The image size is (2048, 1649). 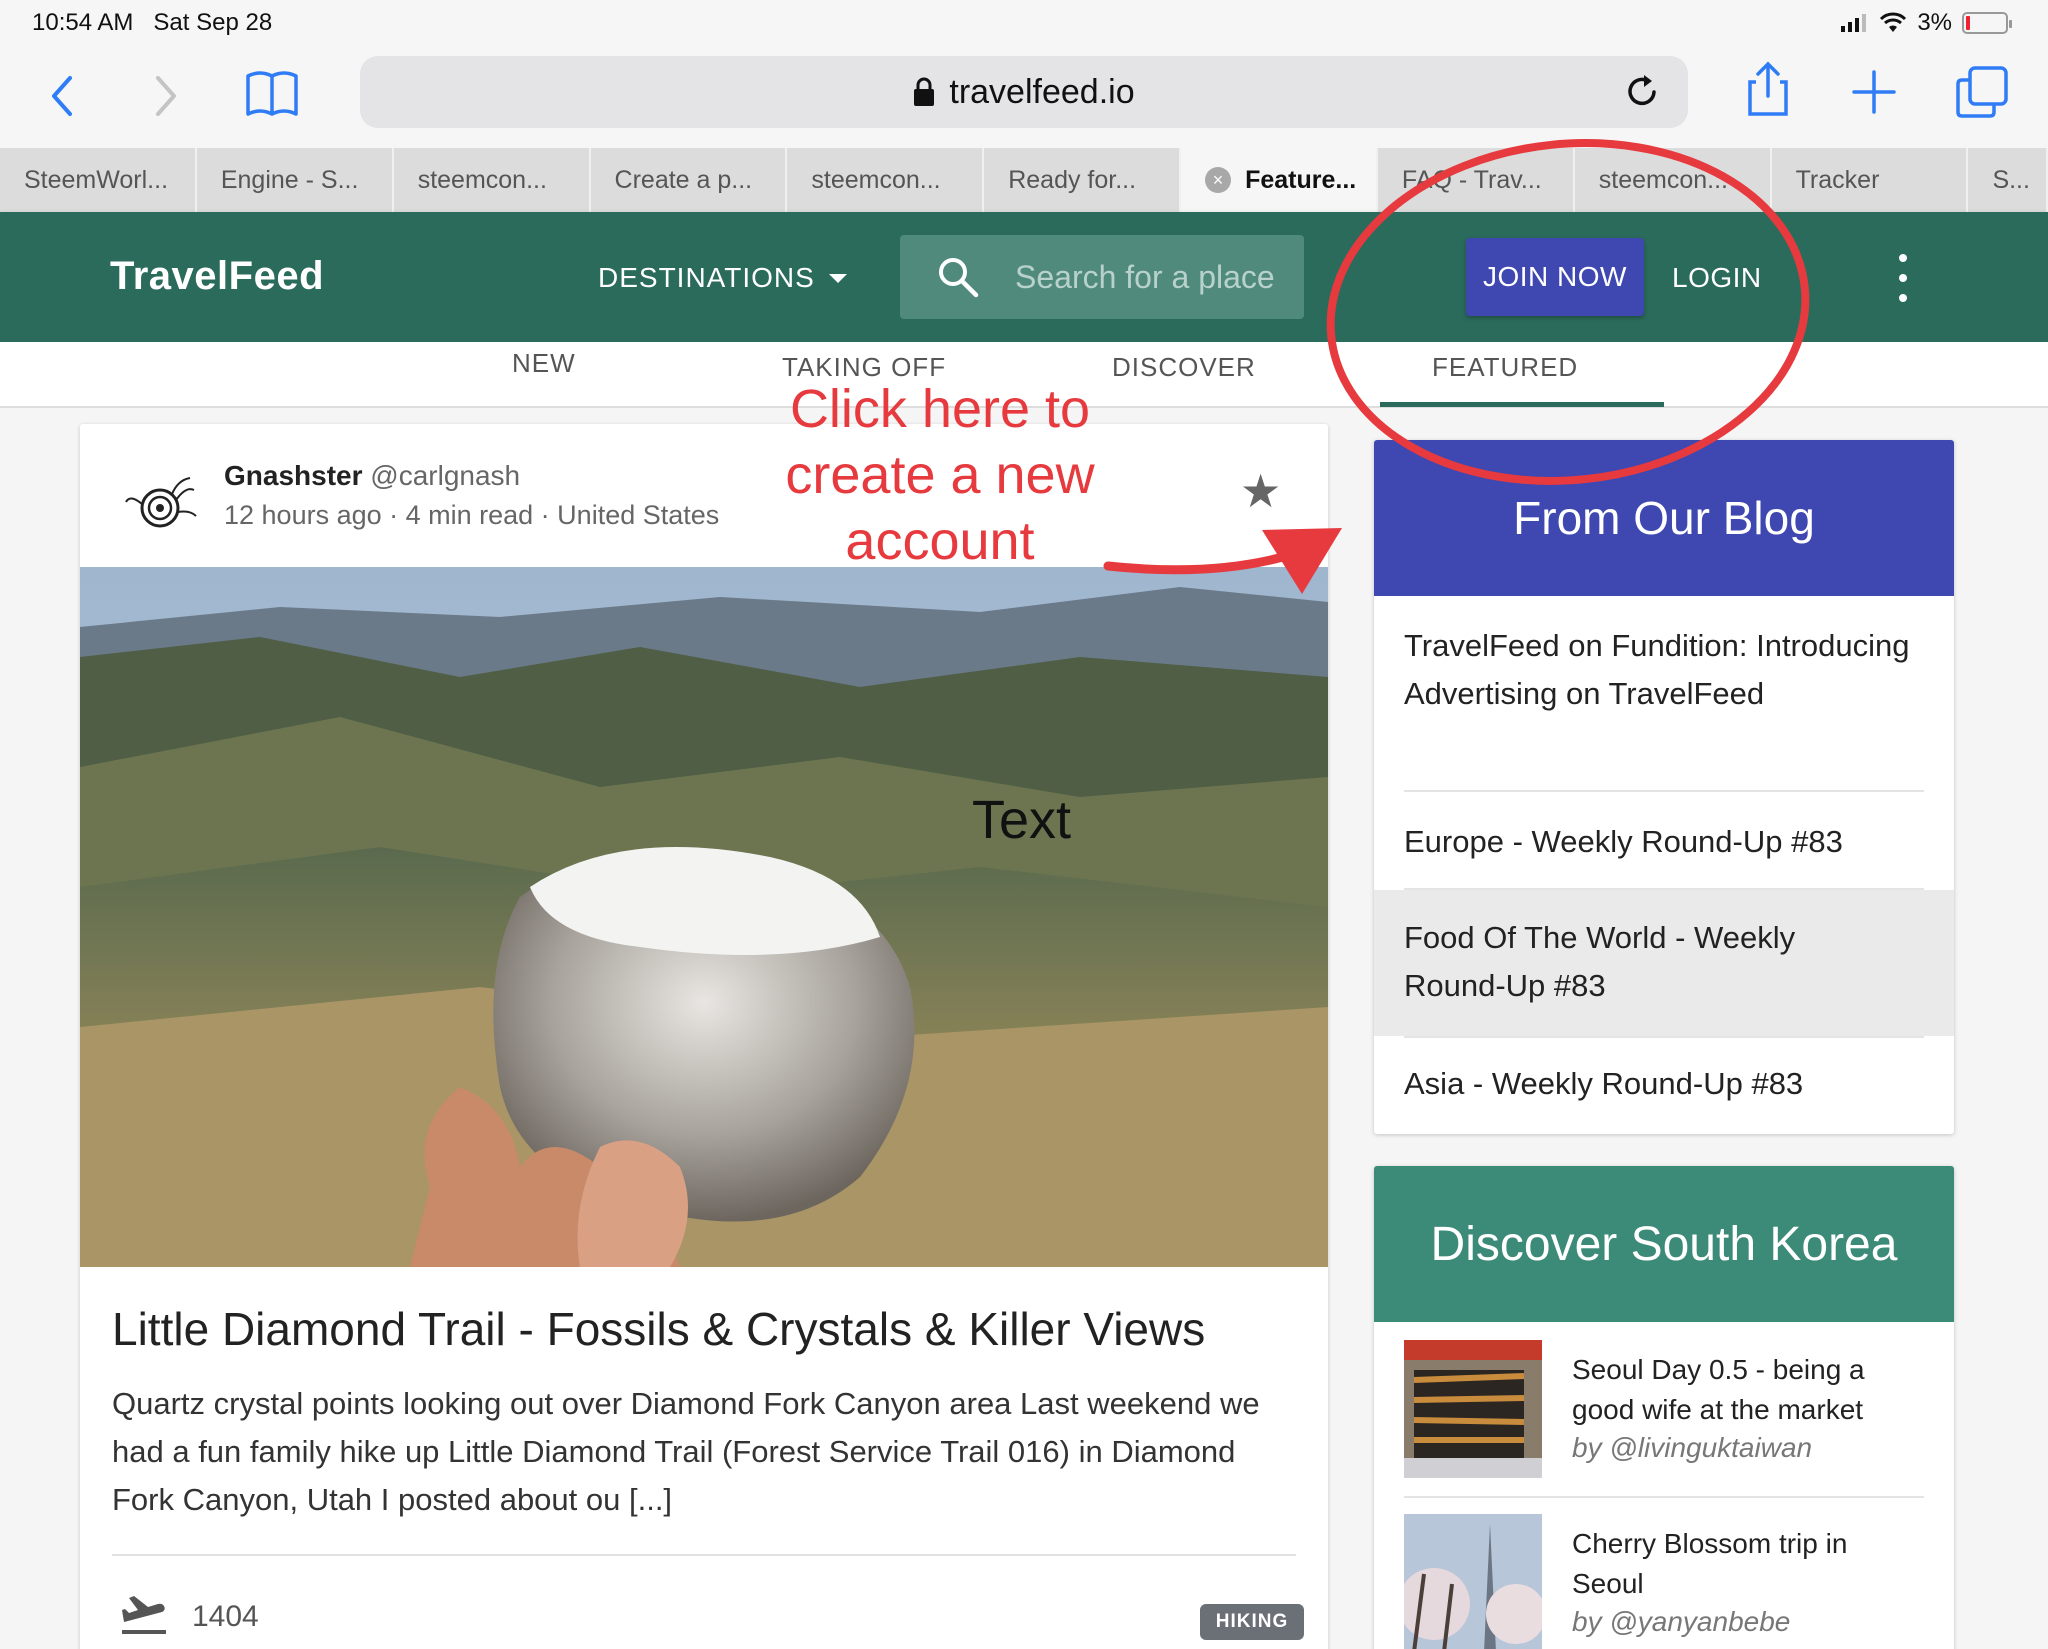 I want to click on annotation-overlay, so click(x=1456, y=366).